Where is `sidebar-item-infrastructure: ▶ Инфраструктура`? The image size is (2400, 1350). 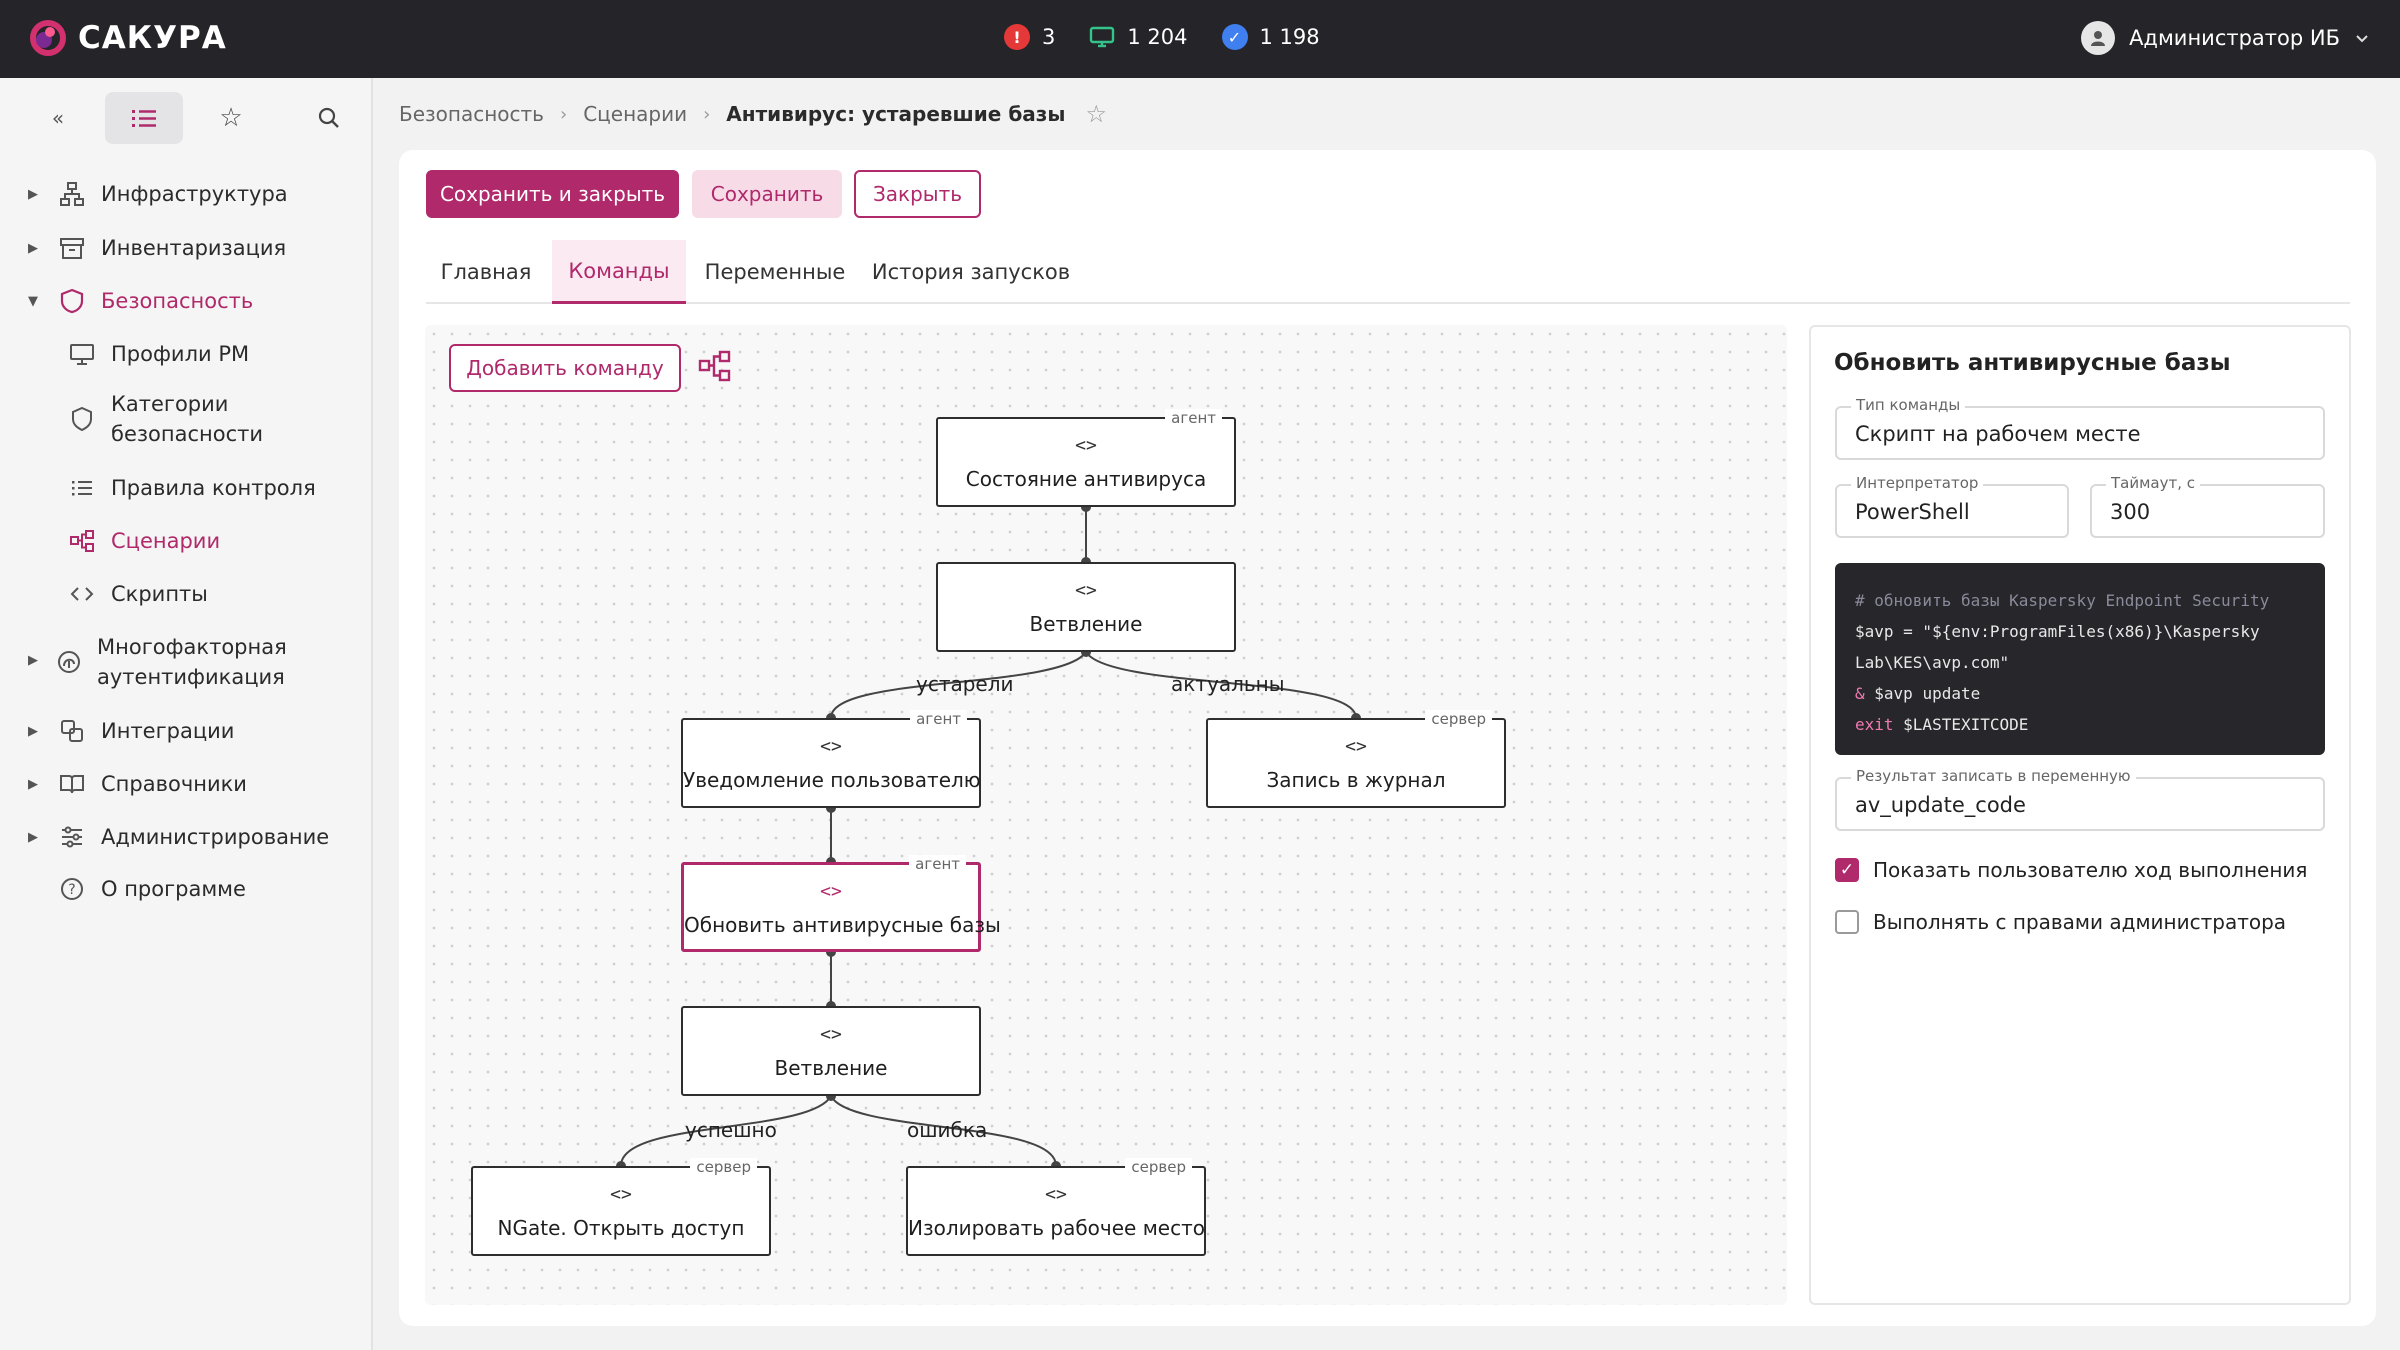 sidebar-item-infrastructure: ▶ Инфраструктура is located at coordinates (186, 194).